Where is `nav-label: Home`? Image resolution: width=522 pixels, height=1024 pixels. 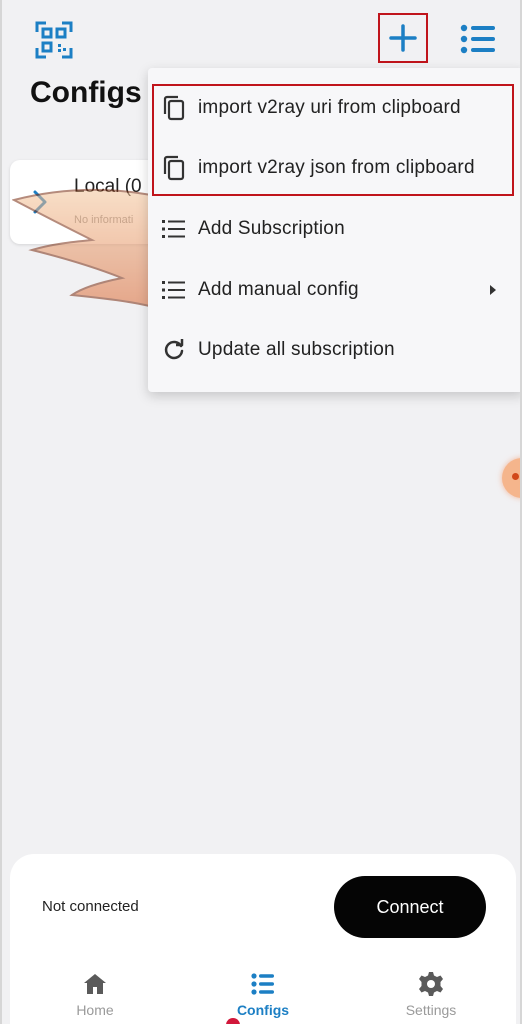
nav-label: Home is located at coordinates (95, 1010).